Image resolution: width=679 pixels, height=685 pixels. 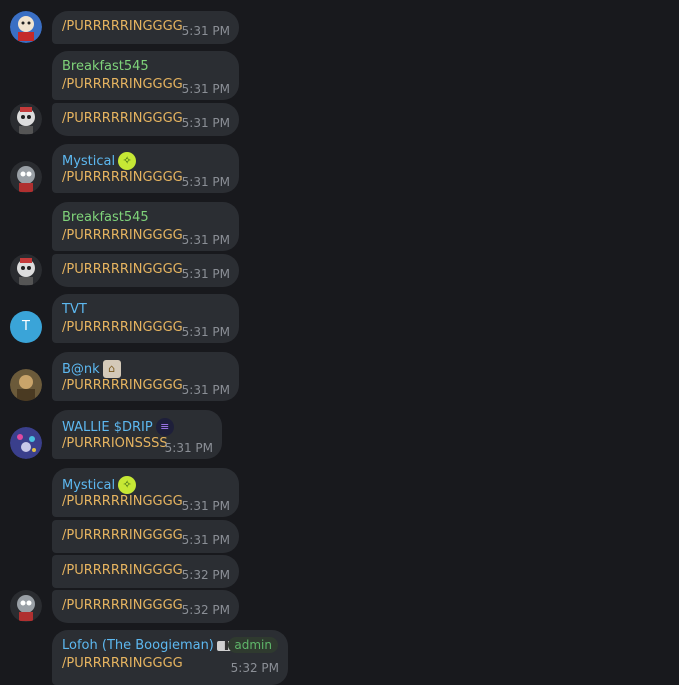 I want to click on message-bubble: WALLIE $DRIP ≡ /PURRRIONSSSS 5:31 PM, so click(x=137, y=434).